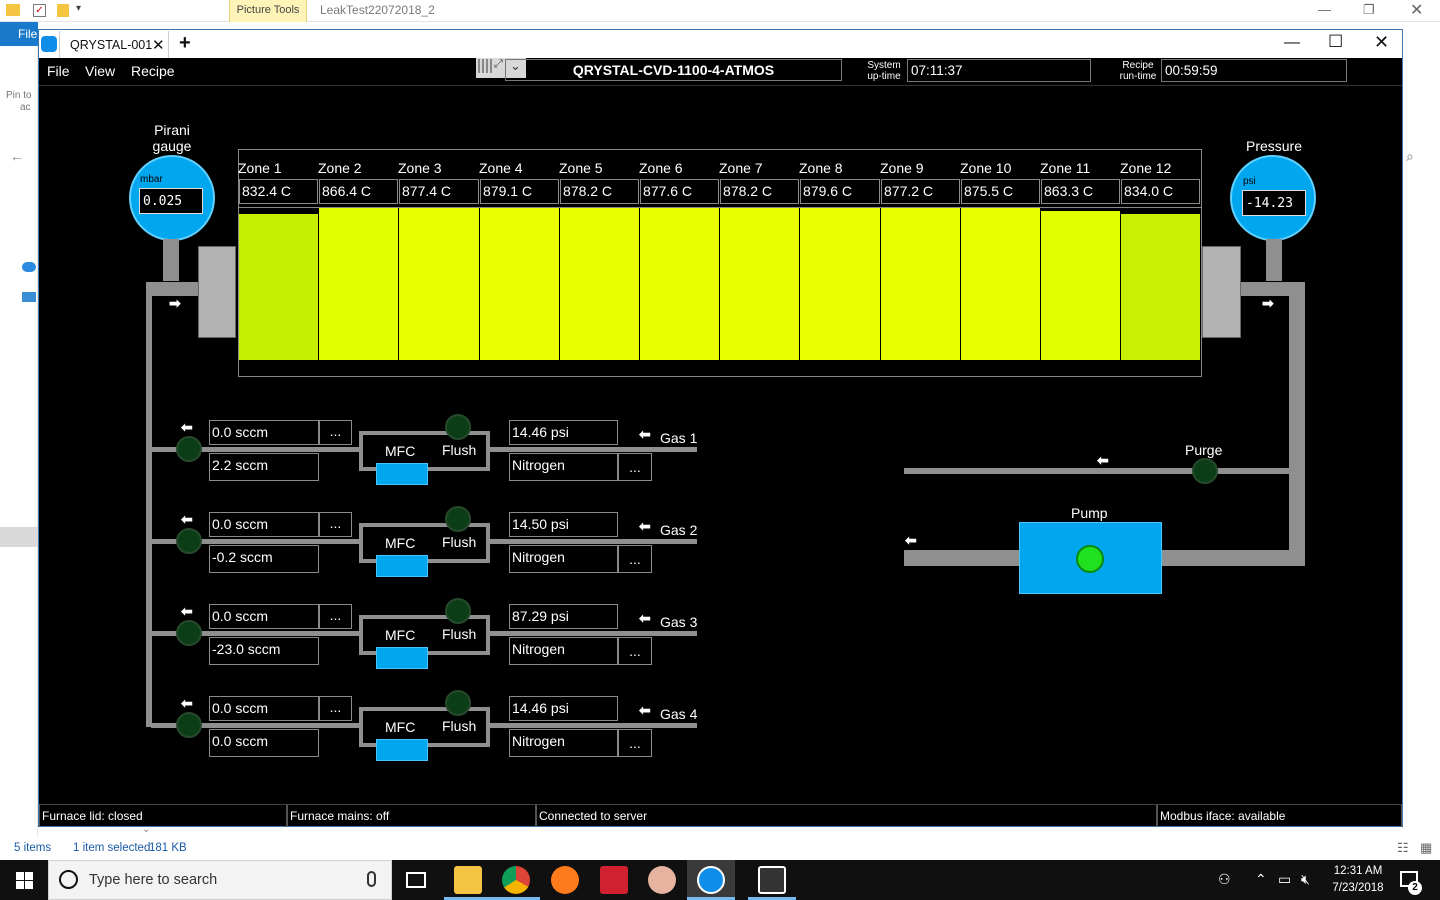  What do you see at coordinates (168, 848) in the screenshot?
I see `status-size: 181 KB` at bounding box center [168, 848].